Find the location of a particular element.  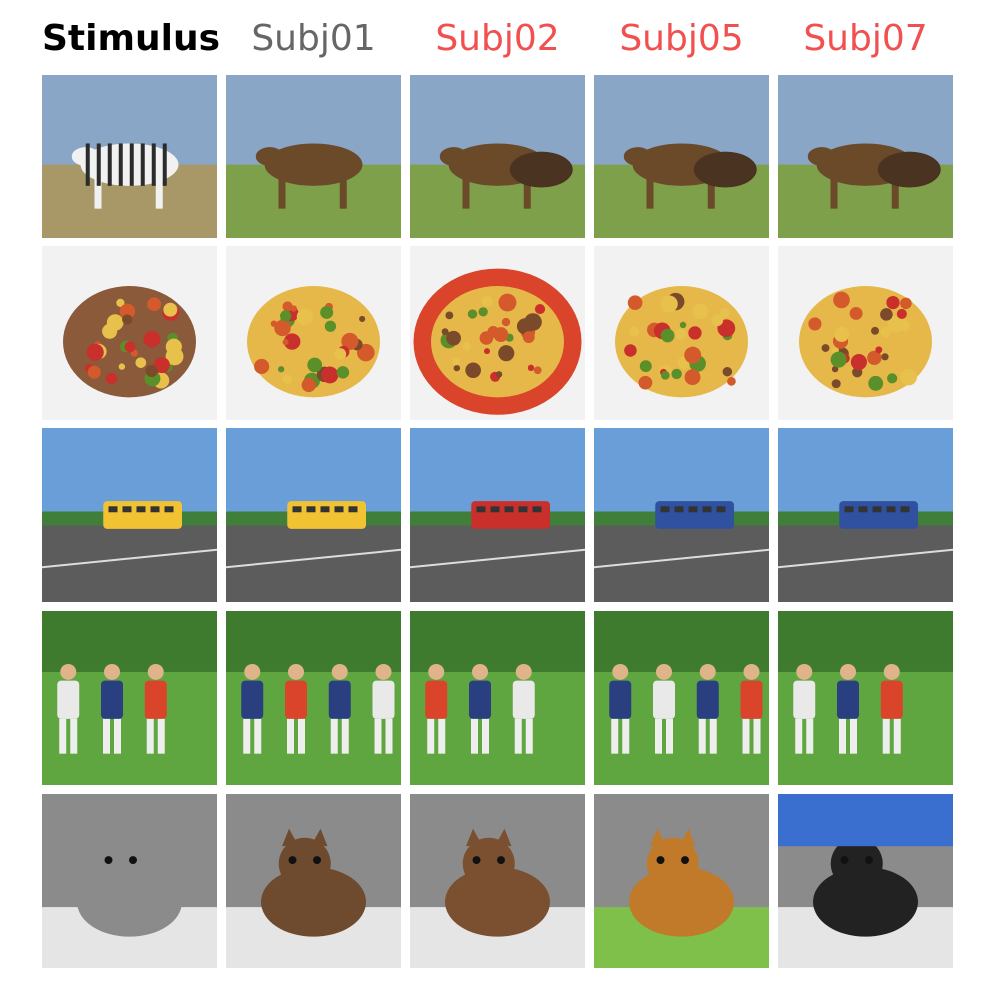

image-tile-food-plate-stimulus is located at coordinates (129, 333).